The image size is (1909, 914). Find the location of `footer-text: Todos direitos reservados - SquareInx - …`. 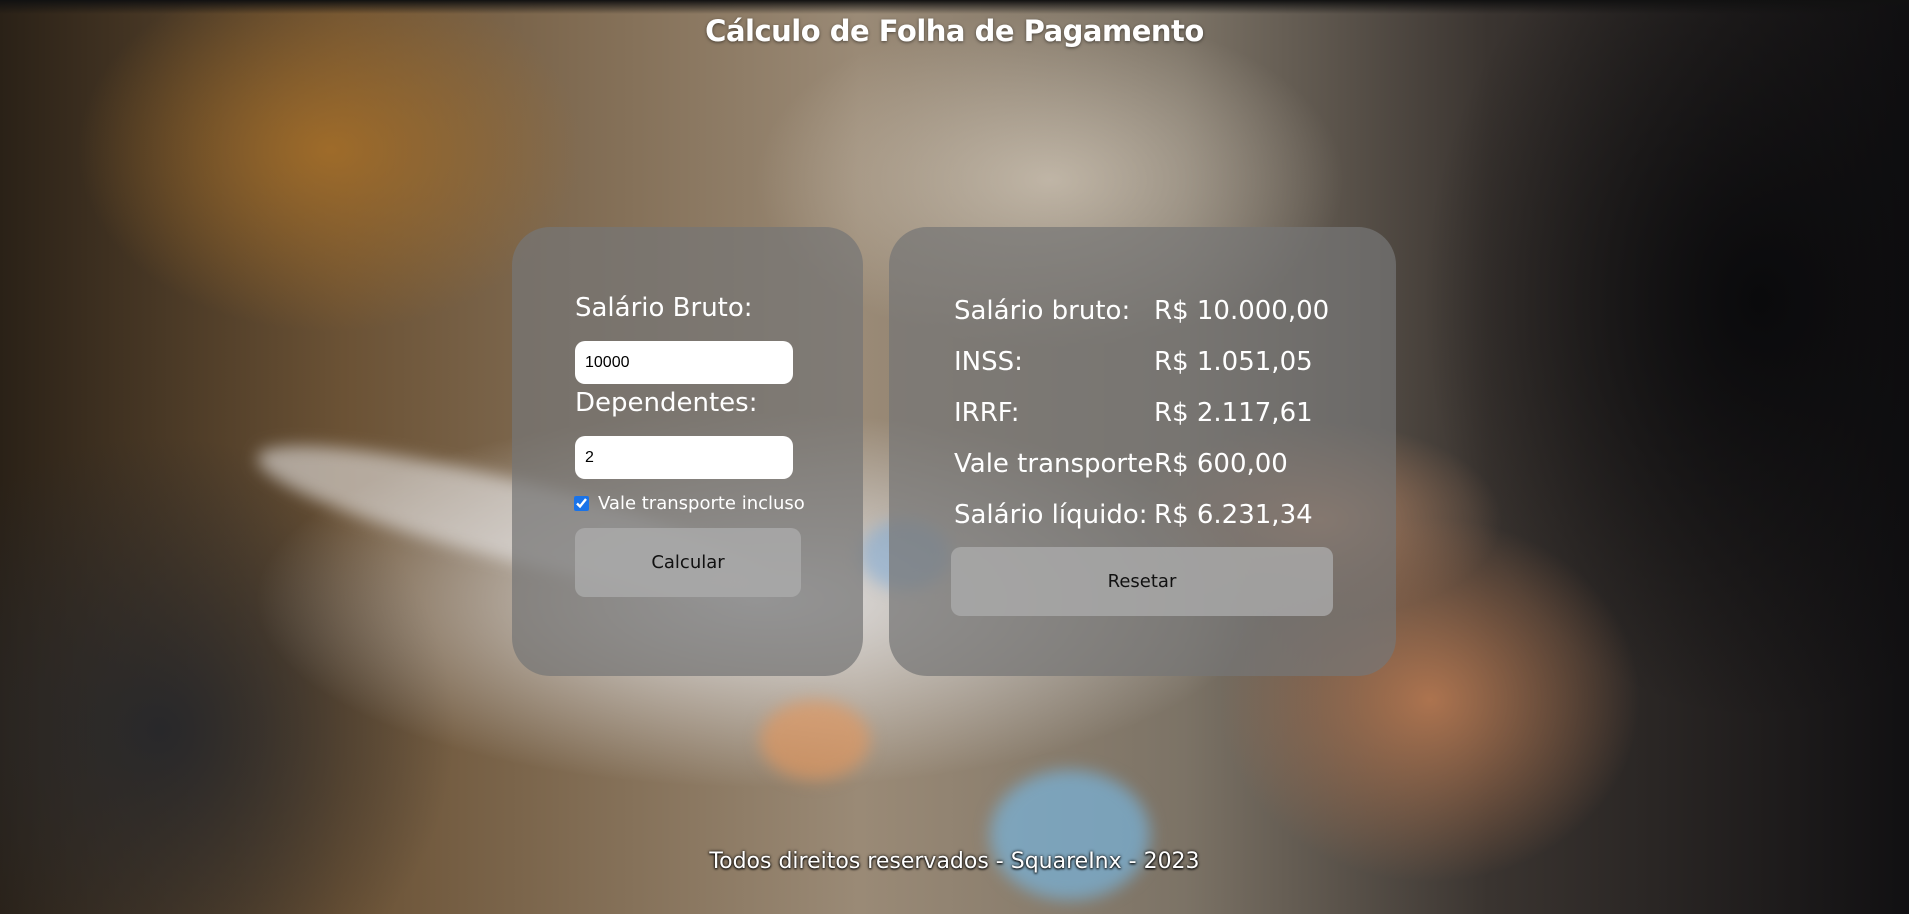

footer-text: Todos direitos reservados - SquareInx - … is located at coordinates (954, 861).